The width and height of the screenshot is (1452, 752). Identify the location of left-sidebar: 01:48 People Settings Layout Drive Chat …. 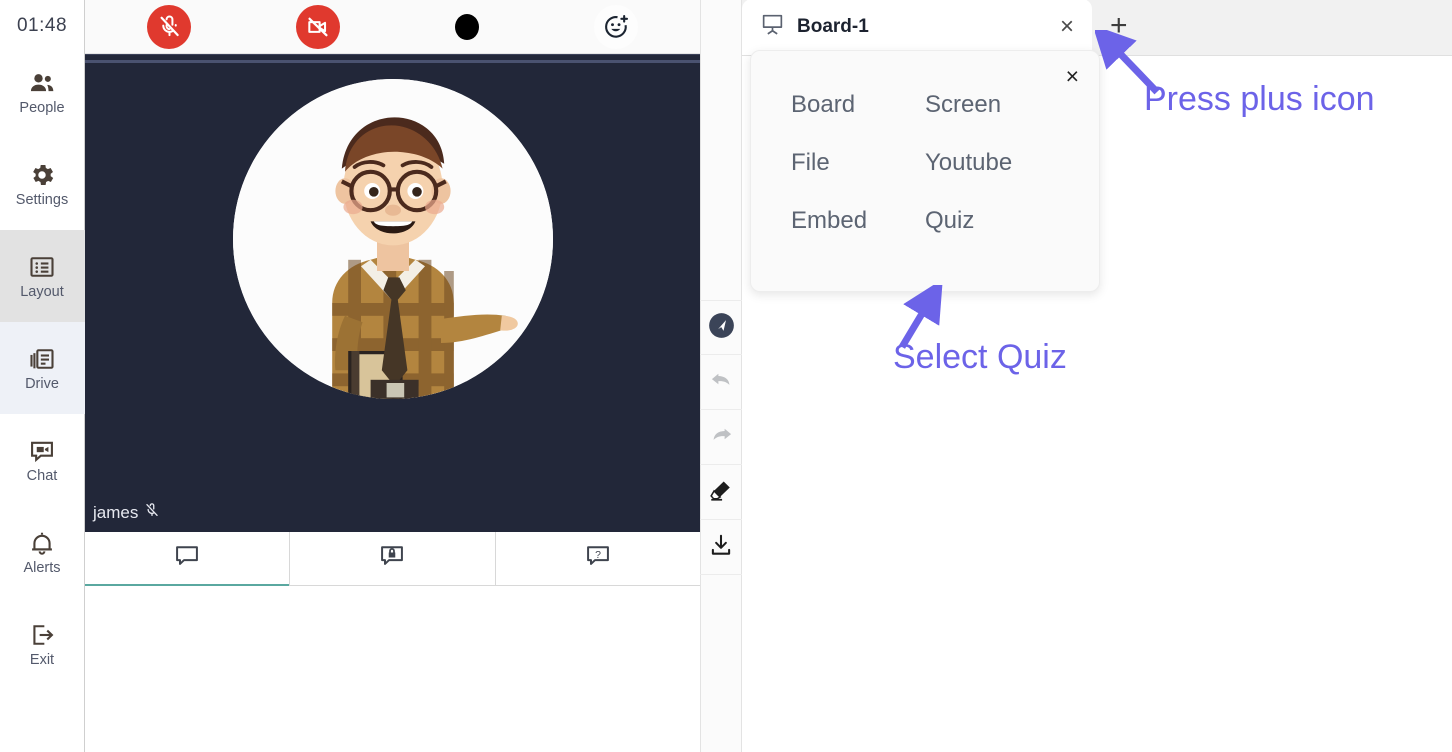
(42, 376).